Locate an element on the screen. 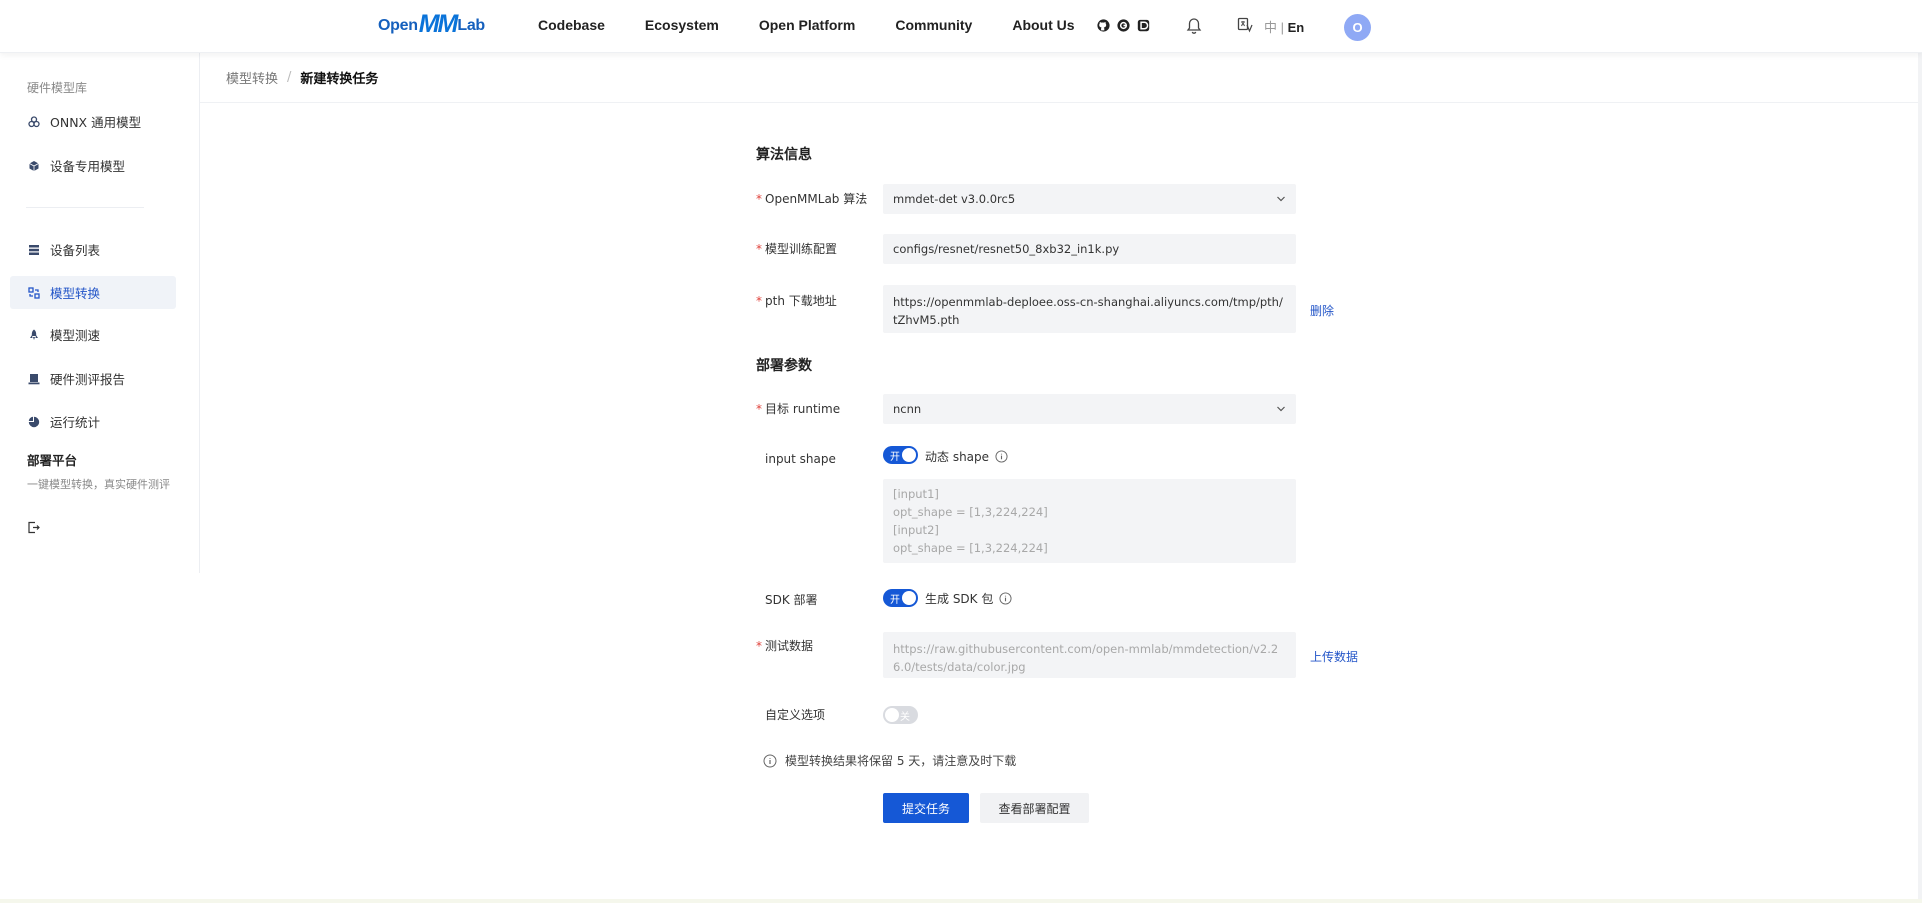 The height and width of the screenshot is (903, 1922). section-title-algo: 算法信息 is located at coordinates (784, 155).